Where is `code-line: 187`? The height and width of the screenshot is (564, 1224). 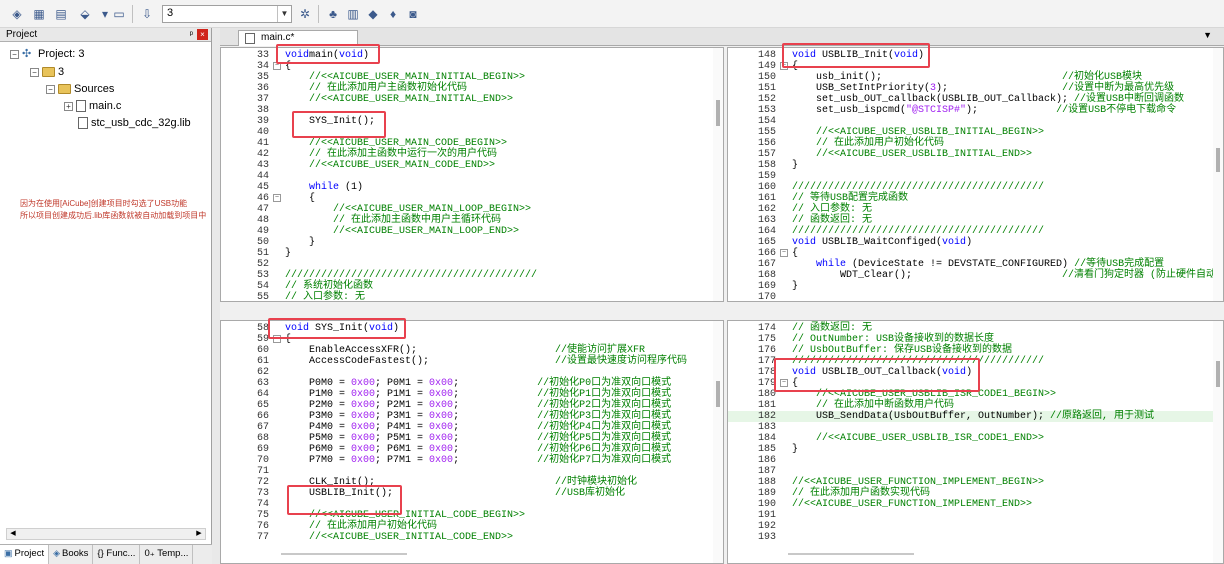 code-line: 187 is located at coordinates (975, 471).